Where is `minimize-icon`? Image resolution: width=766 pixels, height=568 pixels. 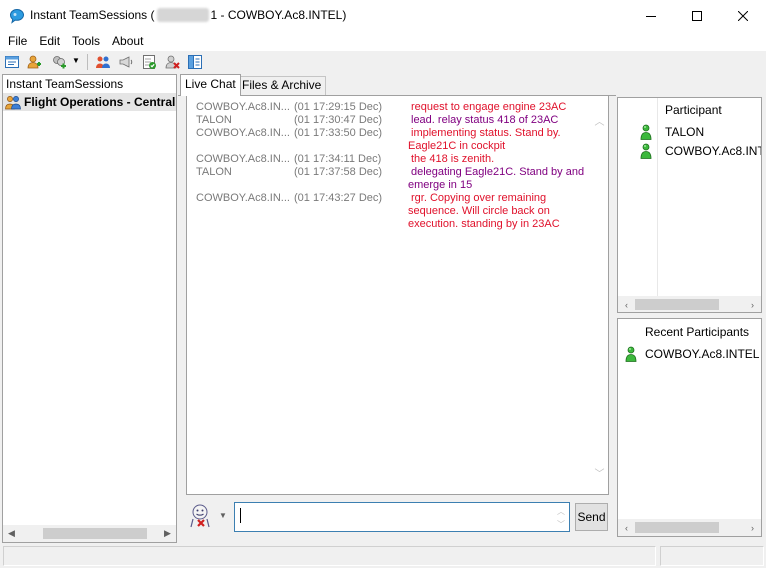 minimize-icon is located at coordinates (651, 16).